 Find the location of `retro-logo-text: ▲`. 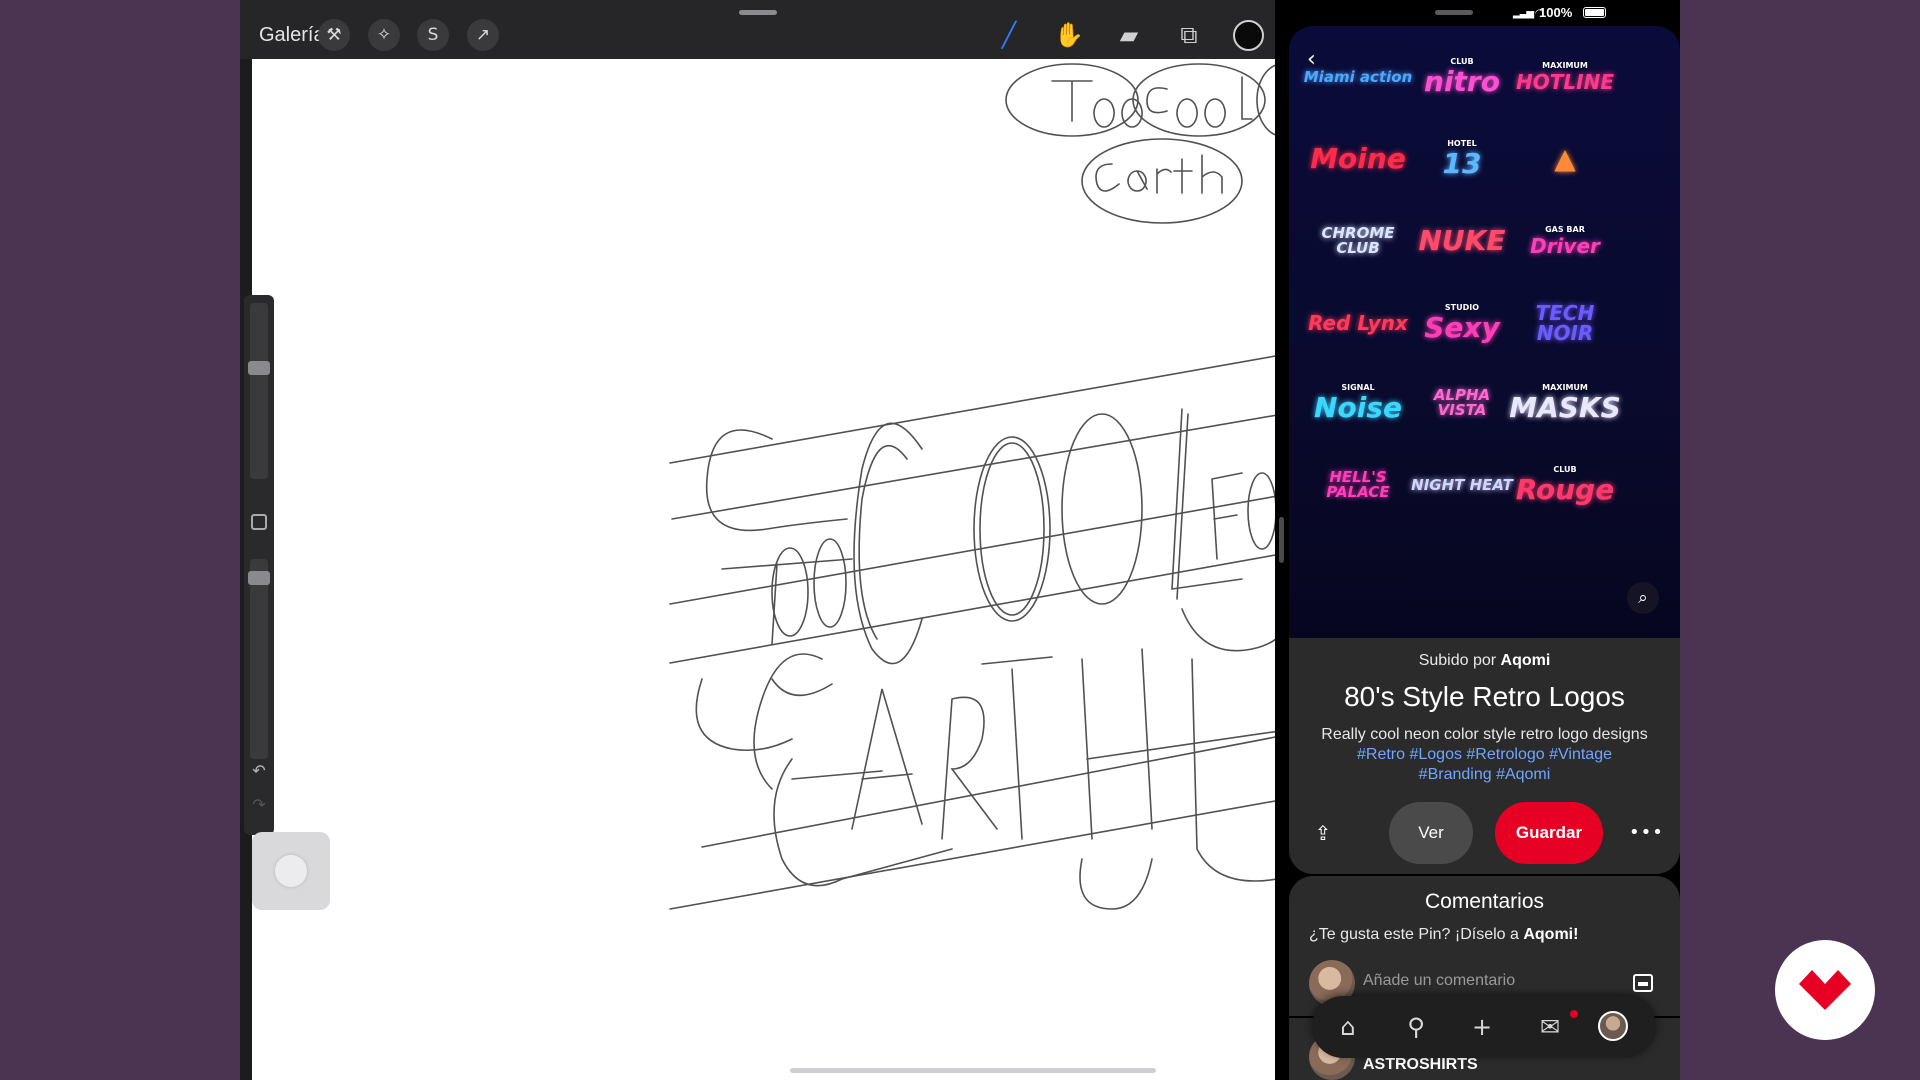

retro-logo-text: ▲ is located at coordinates (1565, 158).